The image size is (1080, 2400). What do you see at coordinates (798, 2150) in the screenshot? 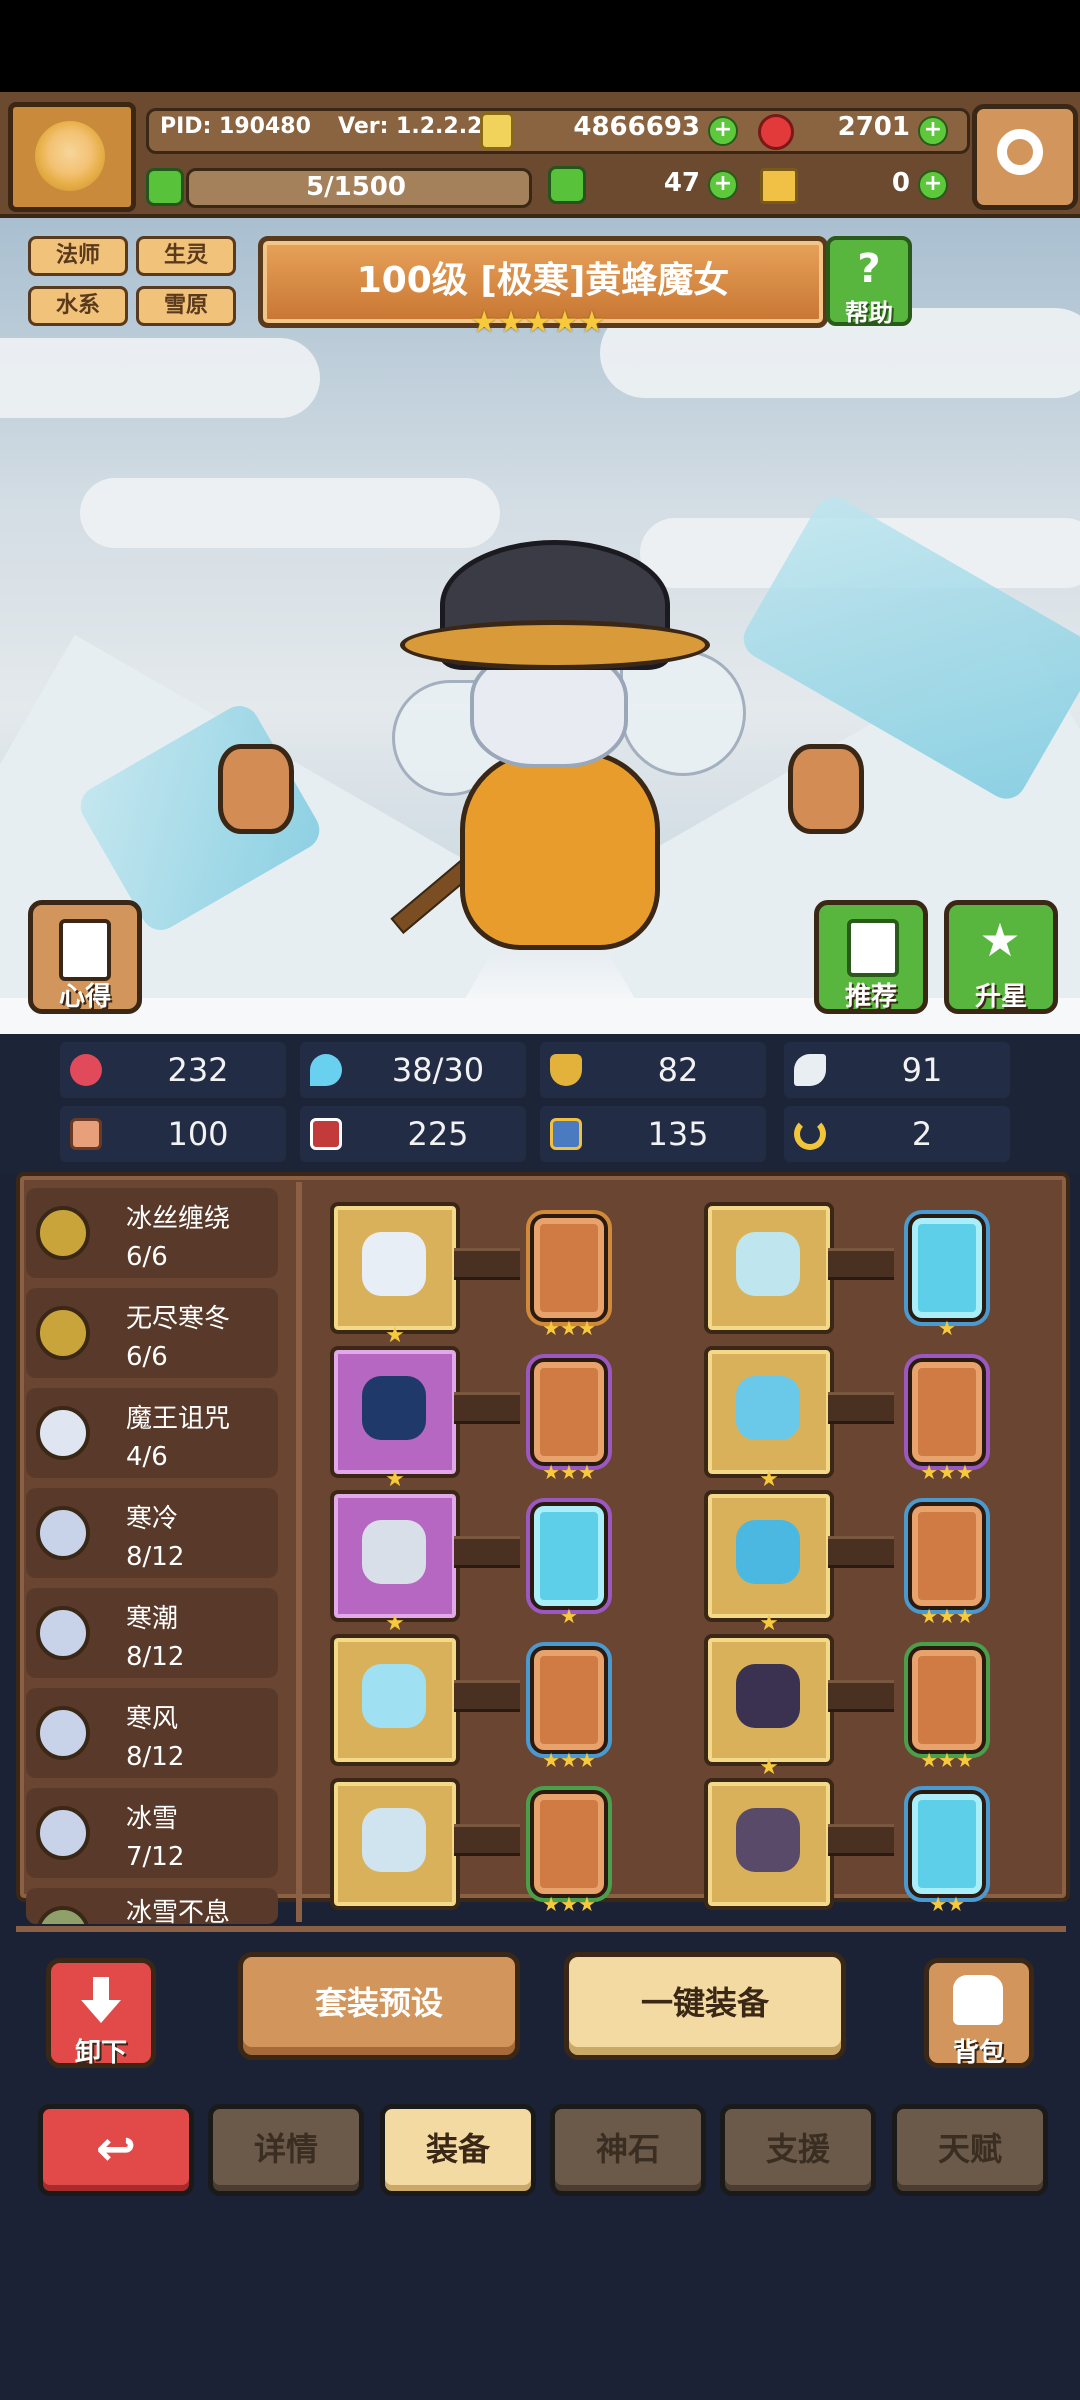
I see `tab-support: 支援` at bounding box center [798, 2150].